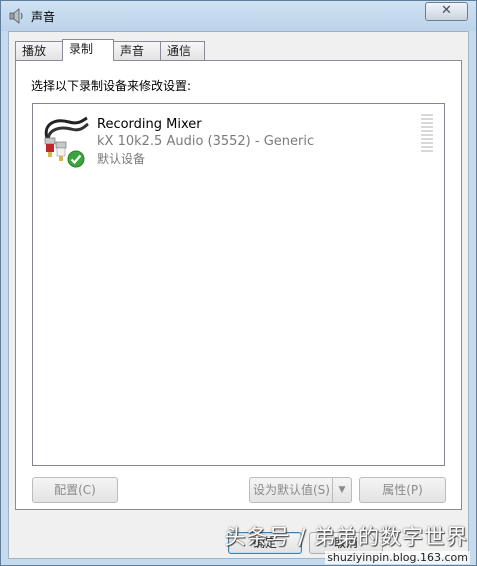 This screenshot has width=477, height=566. Describe the element at coordinates (346, 537) in the screenshot. I see `watermark-text: 头条号 / 弟弟的数字世界` at that location.